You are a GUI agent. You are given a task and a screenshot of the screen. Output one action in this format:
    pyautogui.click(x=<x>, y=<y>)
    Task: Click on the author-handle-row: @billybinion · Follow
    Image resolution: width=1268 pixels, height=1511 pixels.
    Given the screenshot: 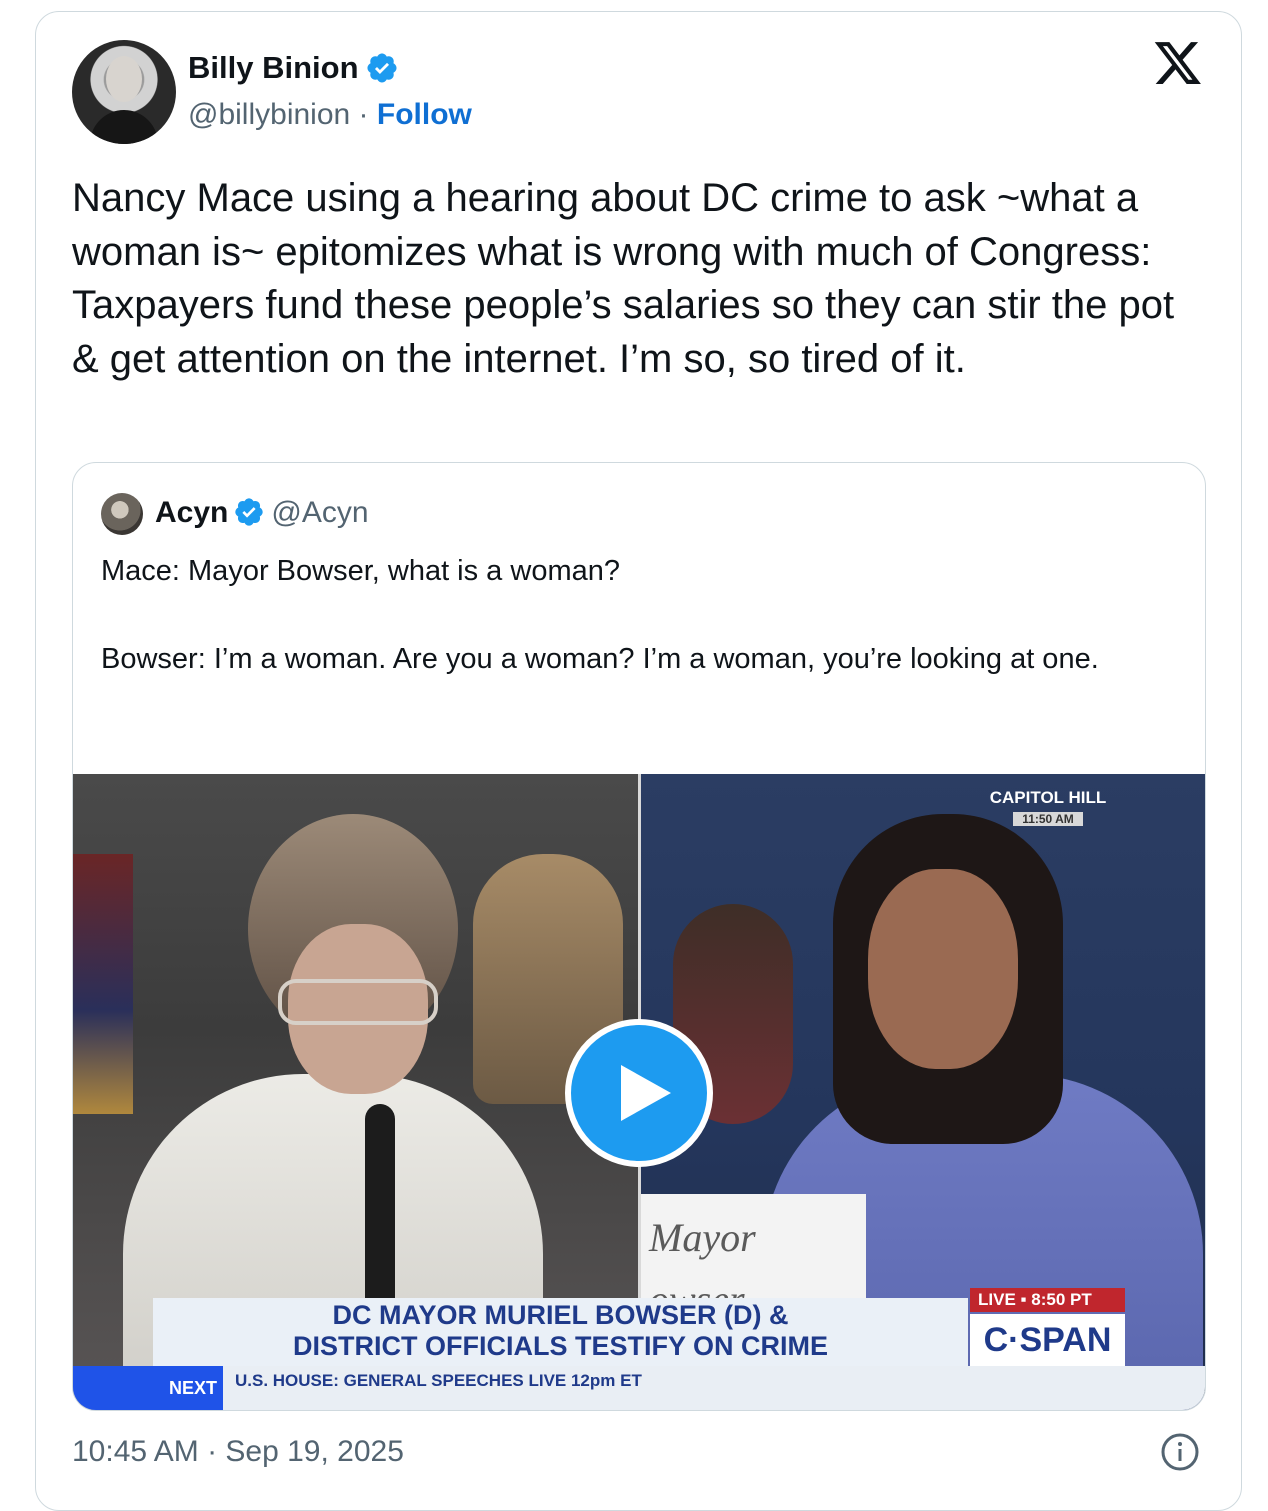 What is the action you would take?
    pyautogui.click(x=330, y=115)
    